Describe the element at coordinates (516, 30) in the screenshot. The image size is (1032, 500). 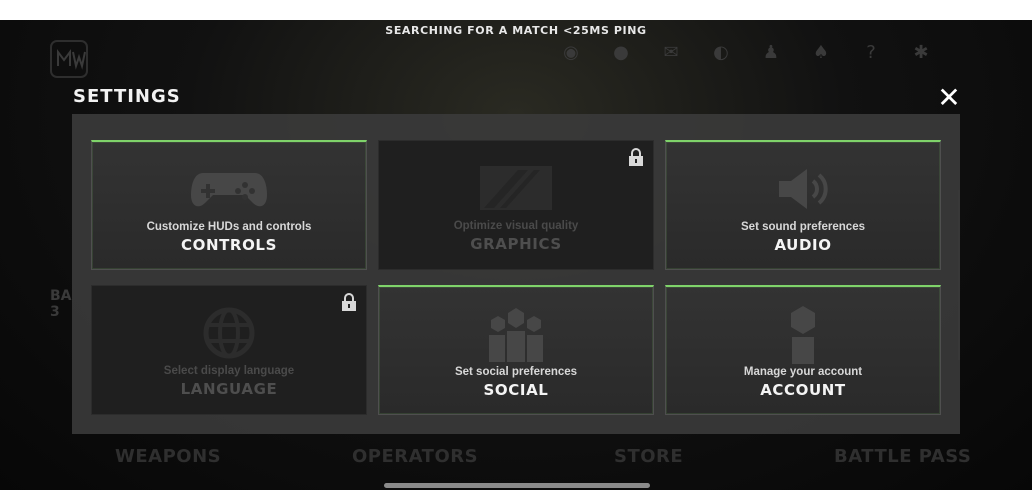
I see `matchmaking-status: SEARCHING FOR A MATCH <25MS PING` at that location.